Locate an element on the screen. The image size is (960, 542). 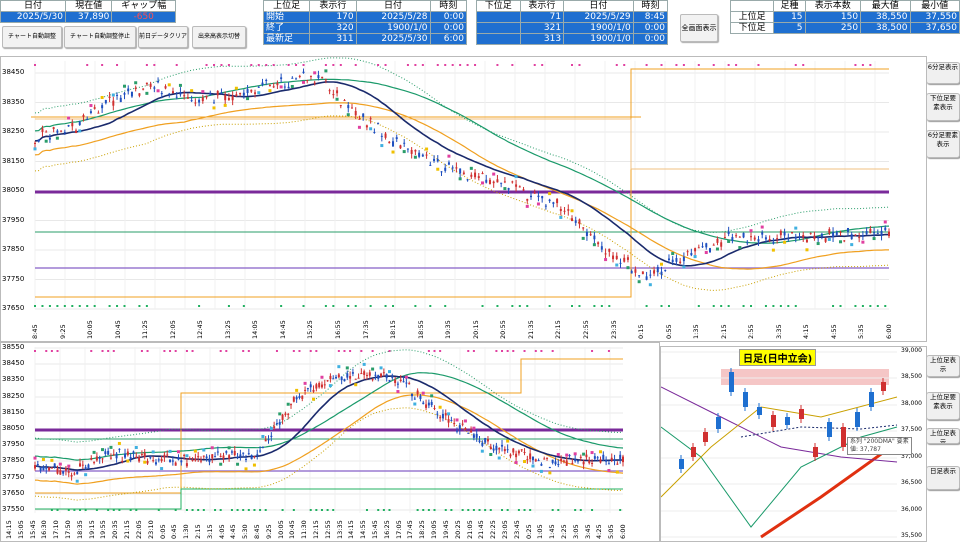
upper-bar-button-2: 上位足表示 is located at coordinates (943, 436).